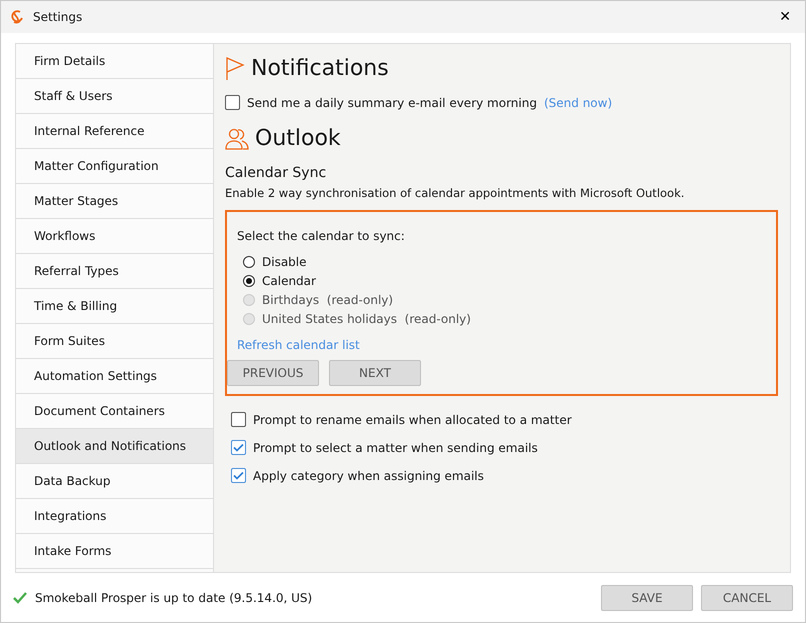 The height and width of the screenshot is (623, 806). What do you see at coordinates (366, 319) in the screenshot?
I see `radio-label: United States holidays (read-only)` at bounding box center [366, 319].